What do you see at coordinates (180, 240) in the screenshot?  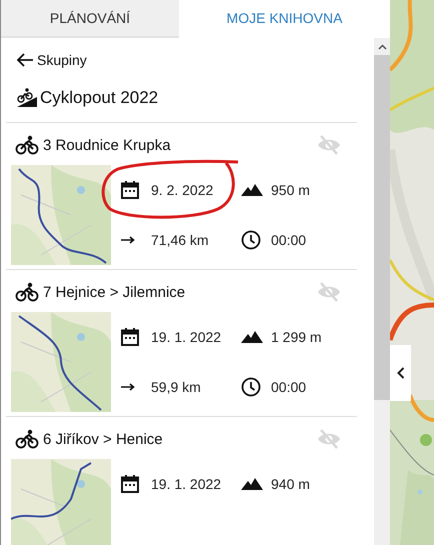 I see `route-distance: 71,46 km` at bounding box center [180, 240].